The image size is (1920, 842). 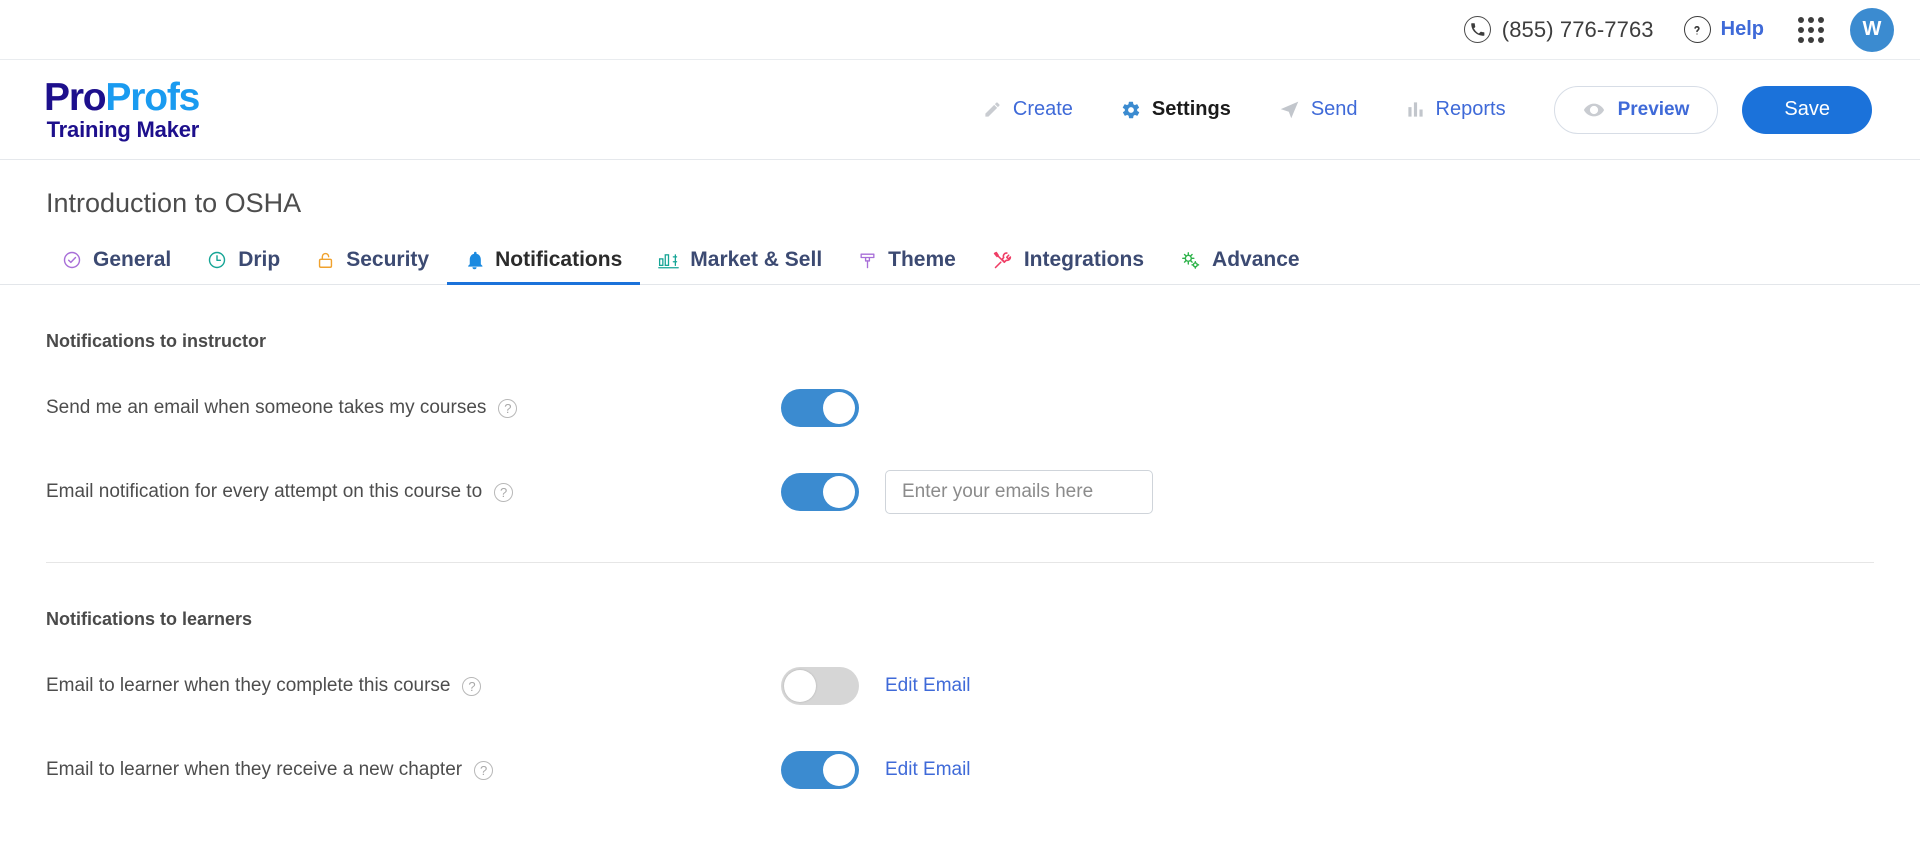 What do you see at coordinates (820, 770) in the screenshot?
I see `toggle-new-chapter` at bounding box center [820, 770].